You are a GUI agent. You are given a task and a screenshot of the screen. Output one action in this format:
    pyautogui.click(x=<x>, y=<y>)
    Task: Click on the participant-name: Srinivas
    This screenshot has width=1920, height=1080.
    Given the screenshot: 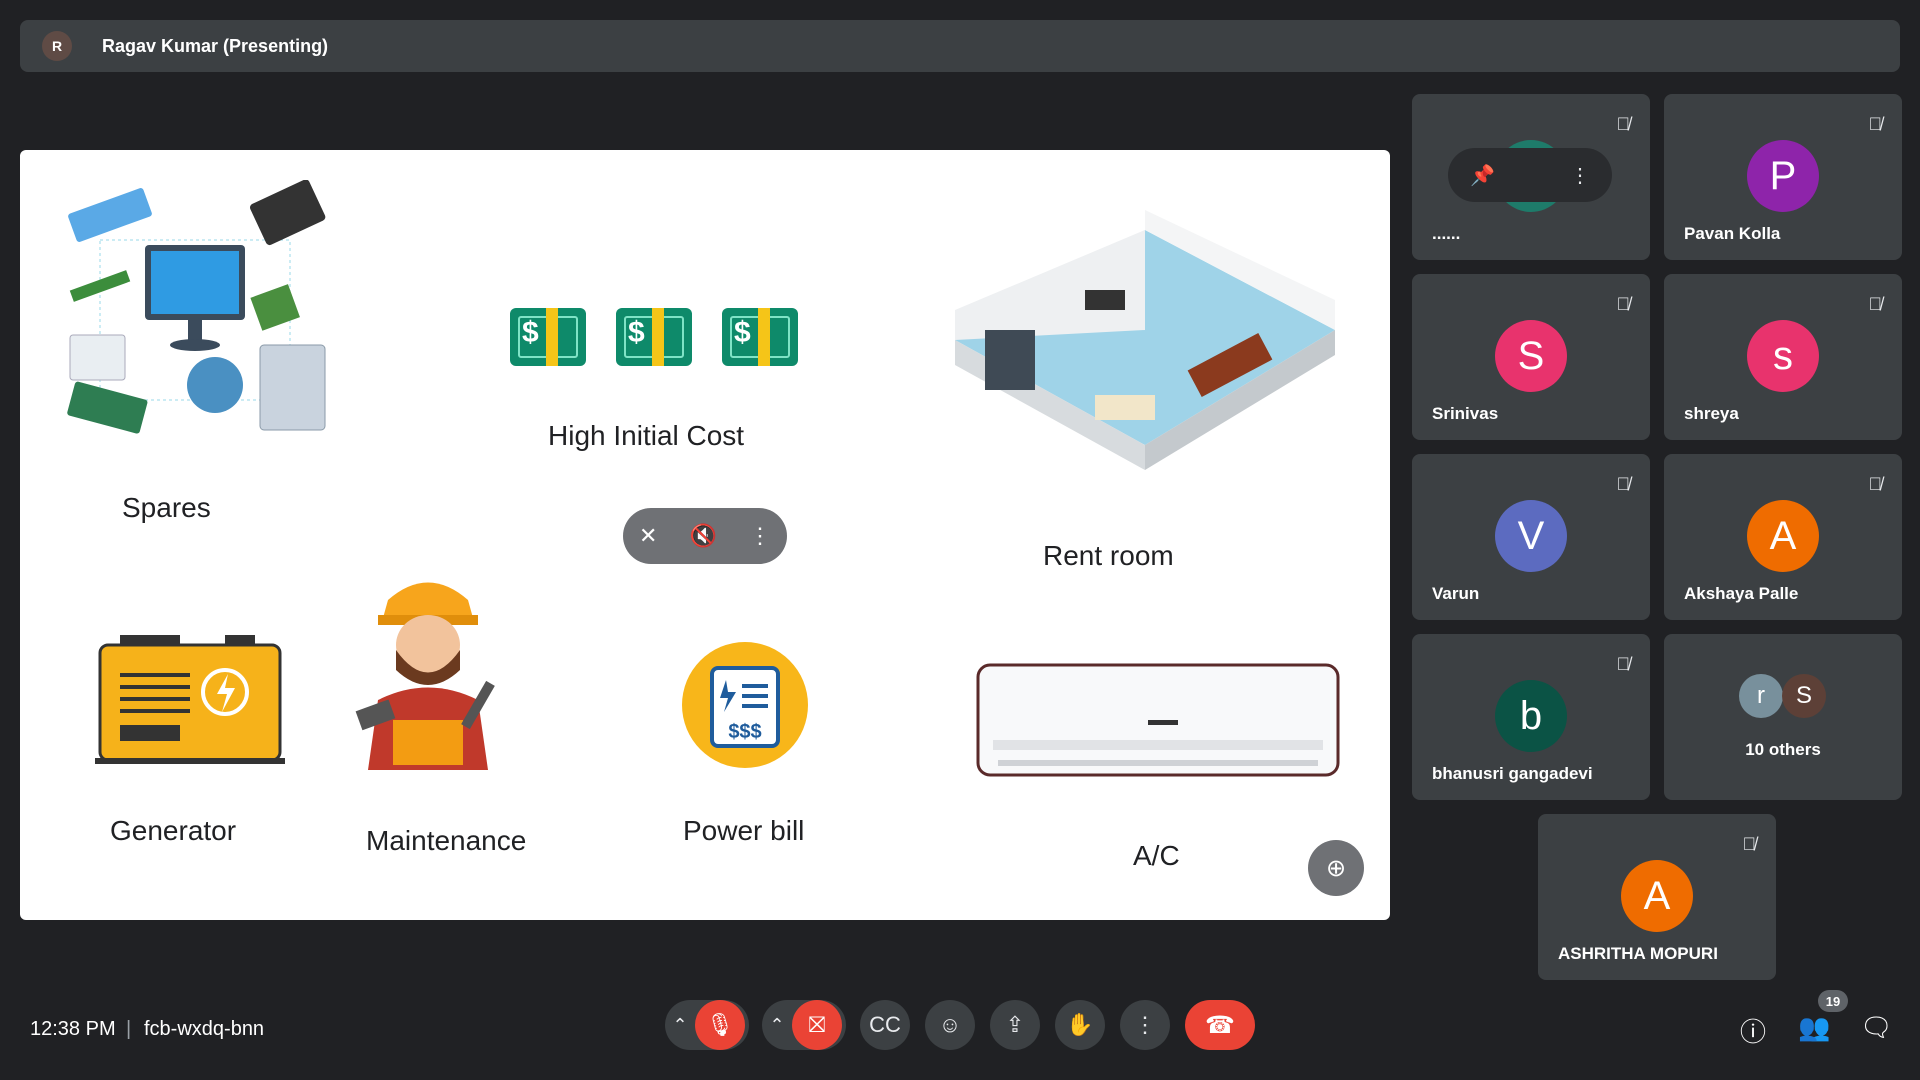 What is the action you would take?
    pyautogui.click(x=1465, y=413)
    